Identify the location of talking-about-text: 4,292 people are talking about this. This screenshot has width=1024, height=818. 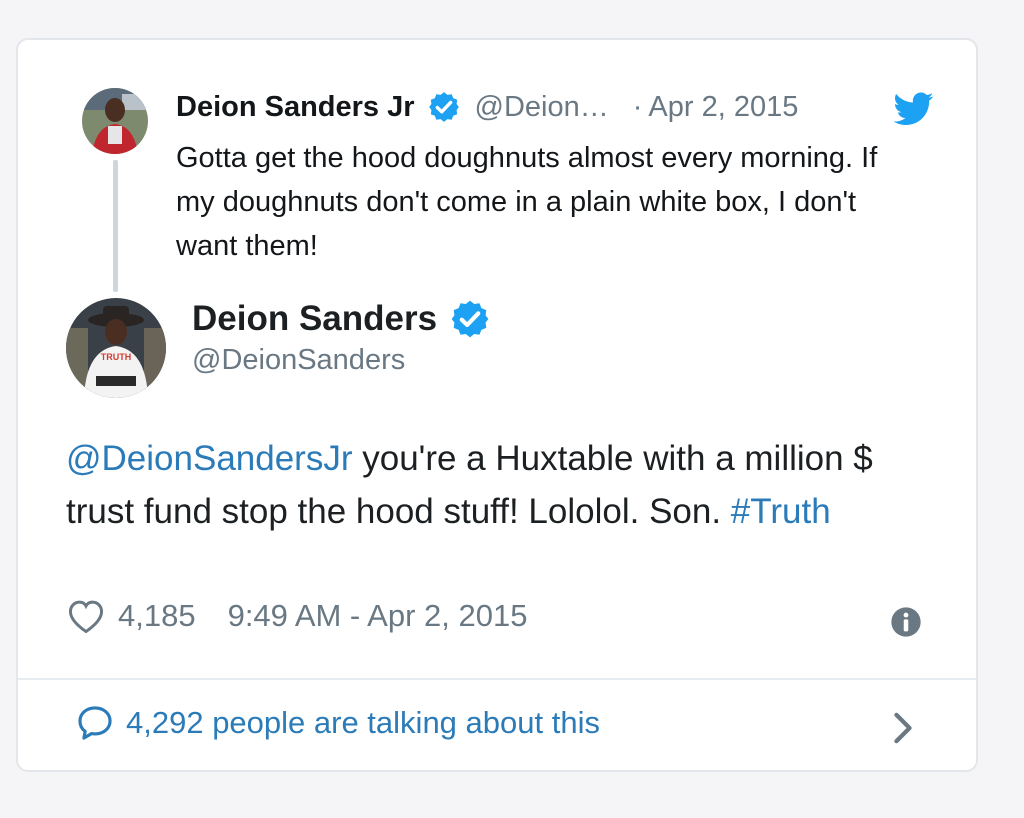
(363, 722).